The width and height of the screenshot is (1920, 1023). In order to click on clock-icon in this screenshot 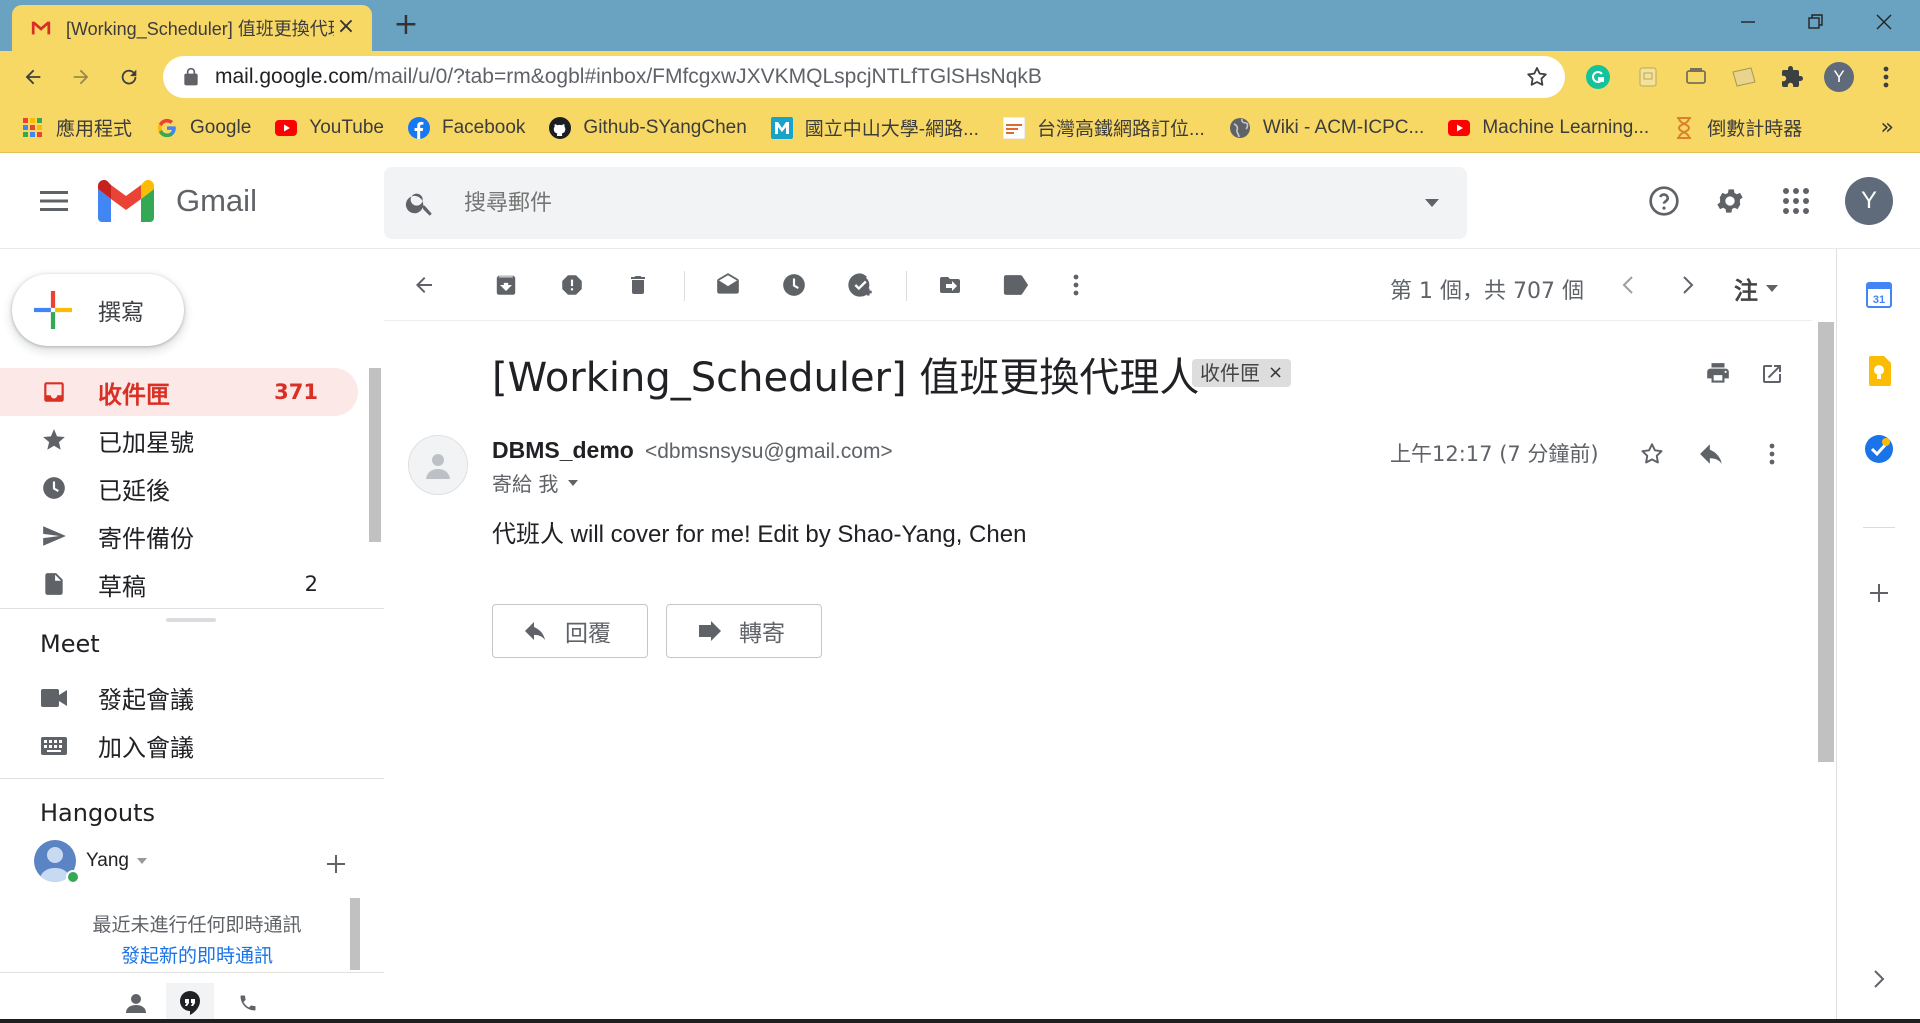, I will do `click(54, 488)`.